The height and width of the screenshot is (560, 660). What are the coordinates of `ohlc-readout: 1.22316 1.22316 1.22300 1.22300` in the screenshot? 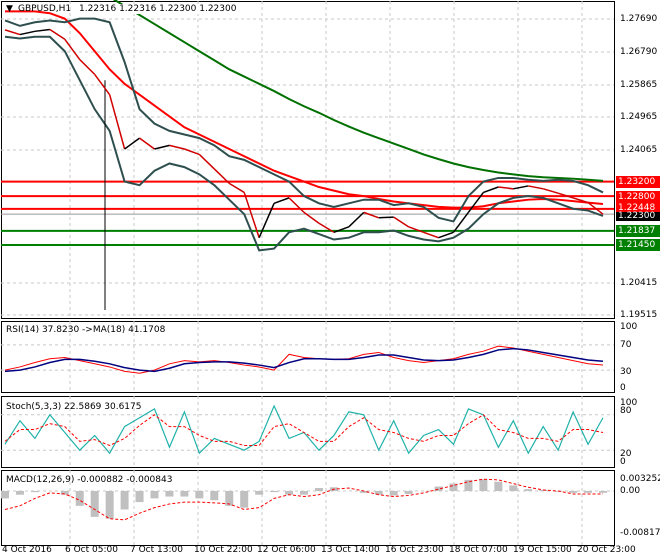 It's located at (158, 9).